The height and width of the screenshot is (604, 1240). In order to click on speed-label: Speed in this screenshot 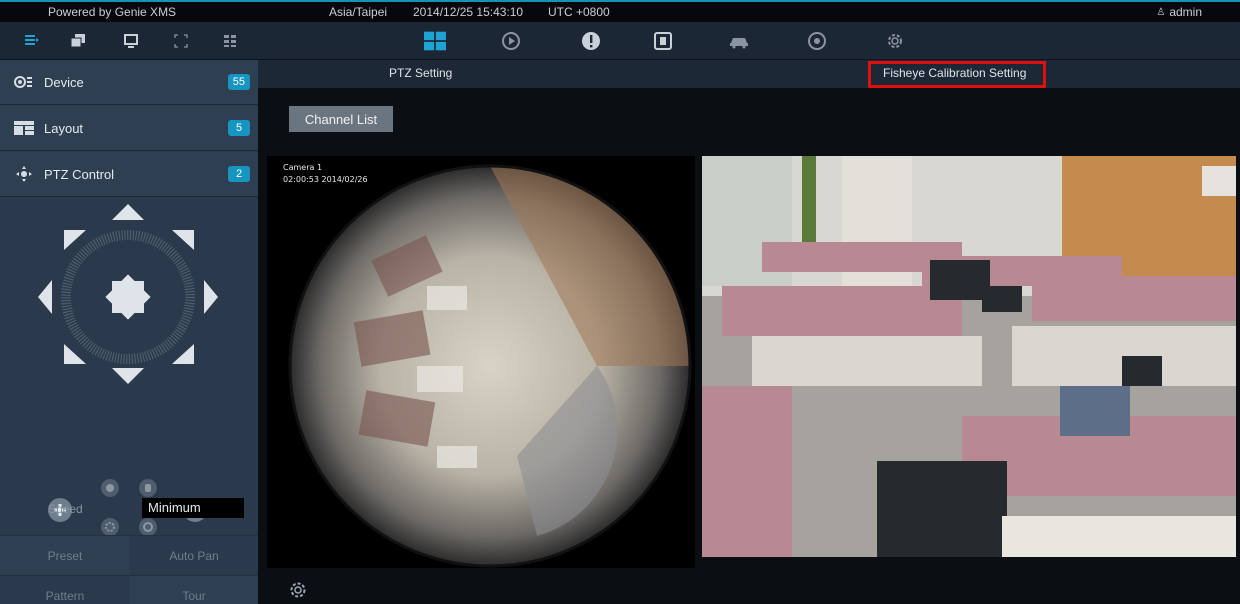, I will do `click(65, 509)`.